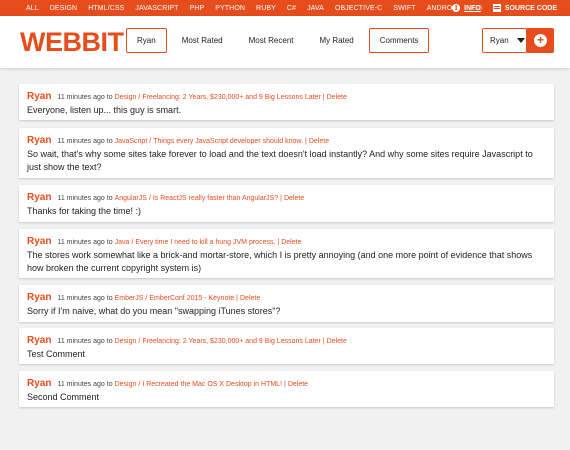 This screenshot has width=570, height=450. What do you see at coordinates (131, 141) in the screenshot?
I see `comment-category-link: JavaScript` at bounding box center [131, 141].